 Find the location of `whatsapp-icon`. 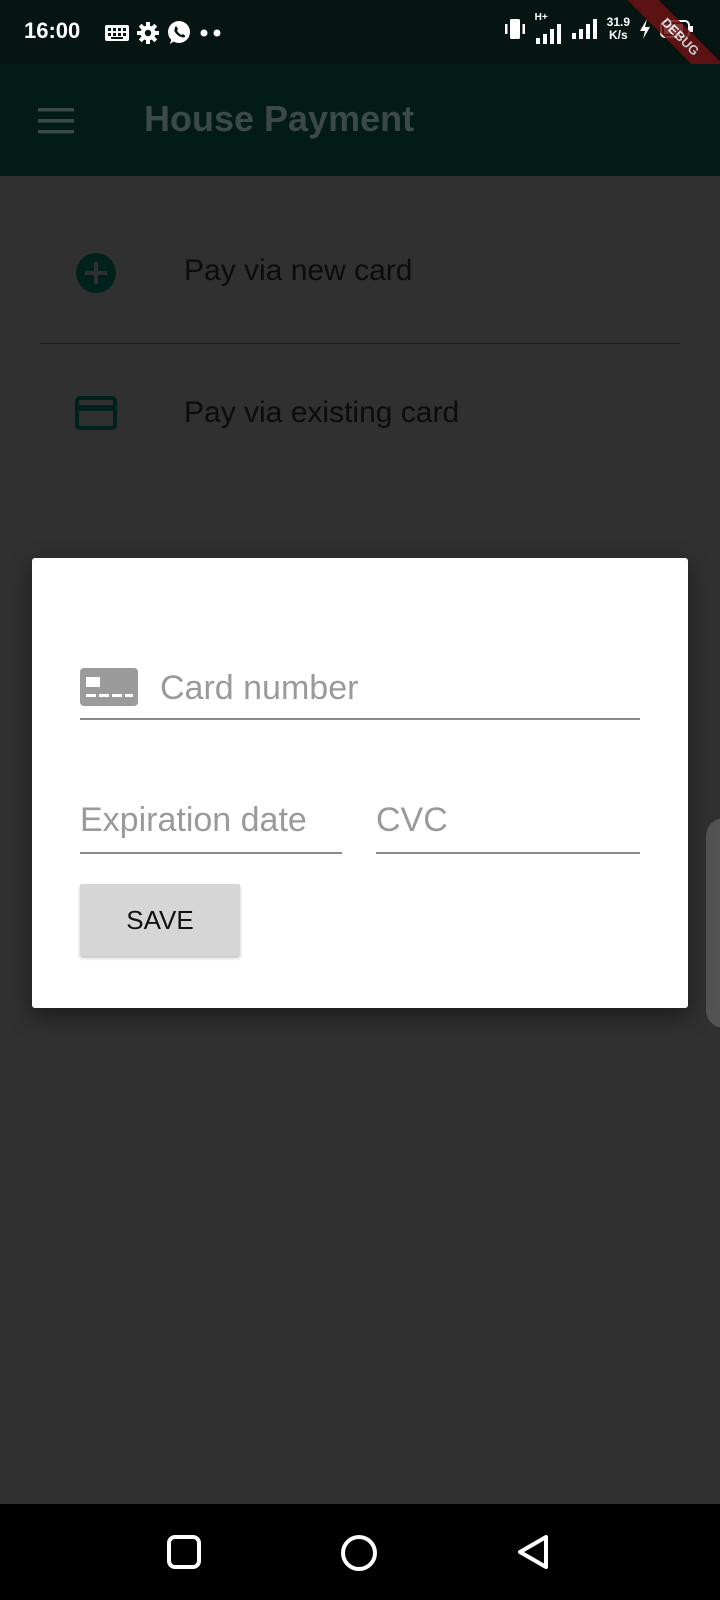

whatsapp-icon is located at coordinates (179, 32).